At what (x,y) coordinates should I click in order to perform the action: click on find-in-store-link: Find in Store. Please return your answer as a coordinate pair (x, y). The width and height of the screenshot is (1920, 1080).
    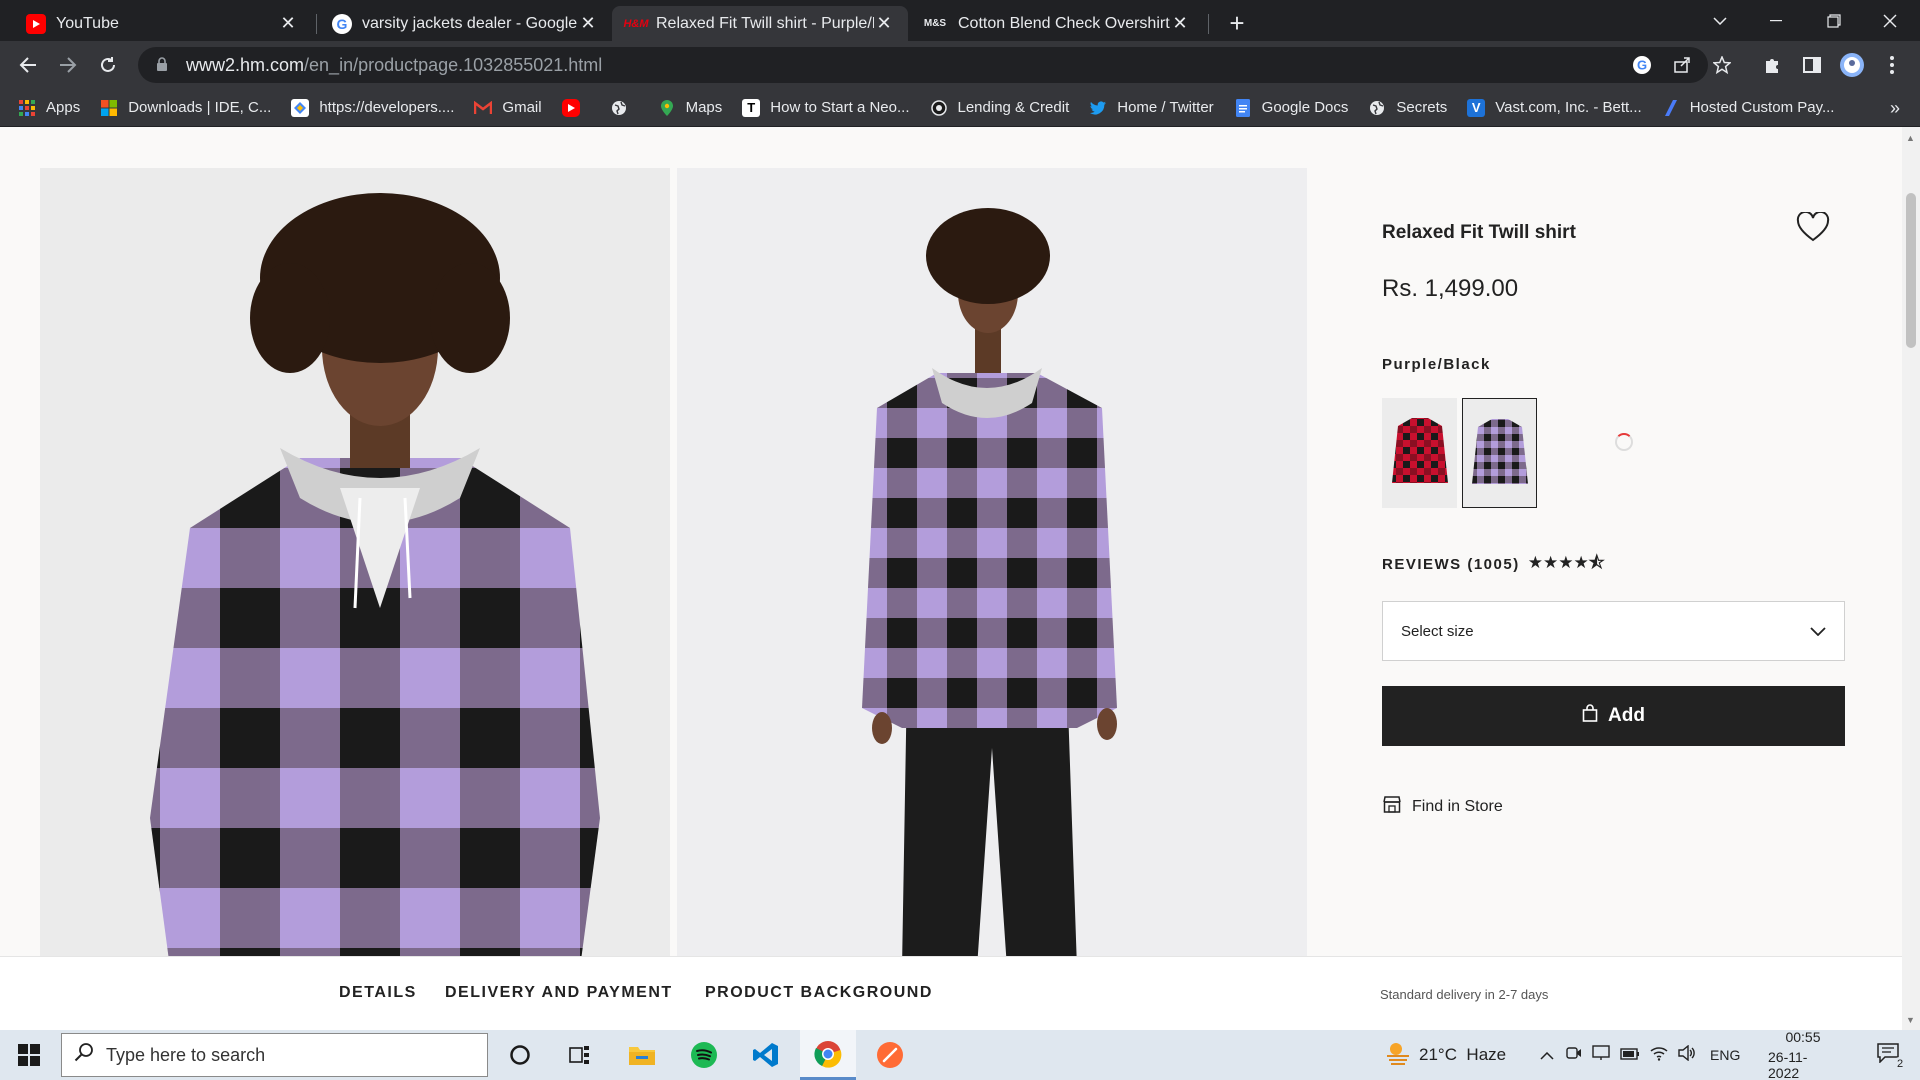
    Looking at the image, I should click on (1442, 806).